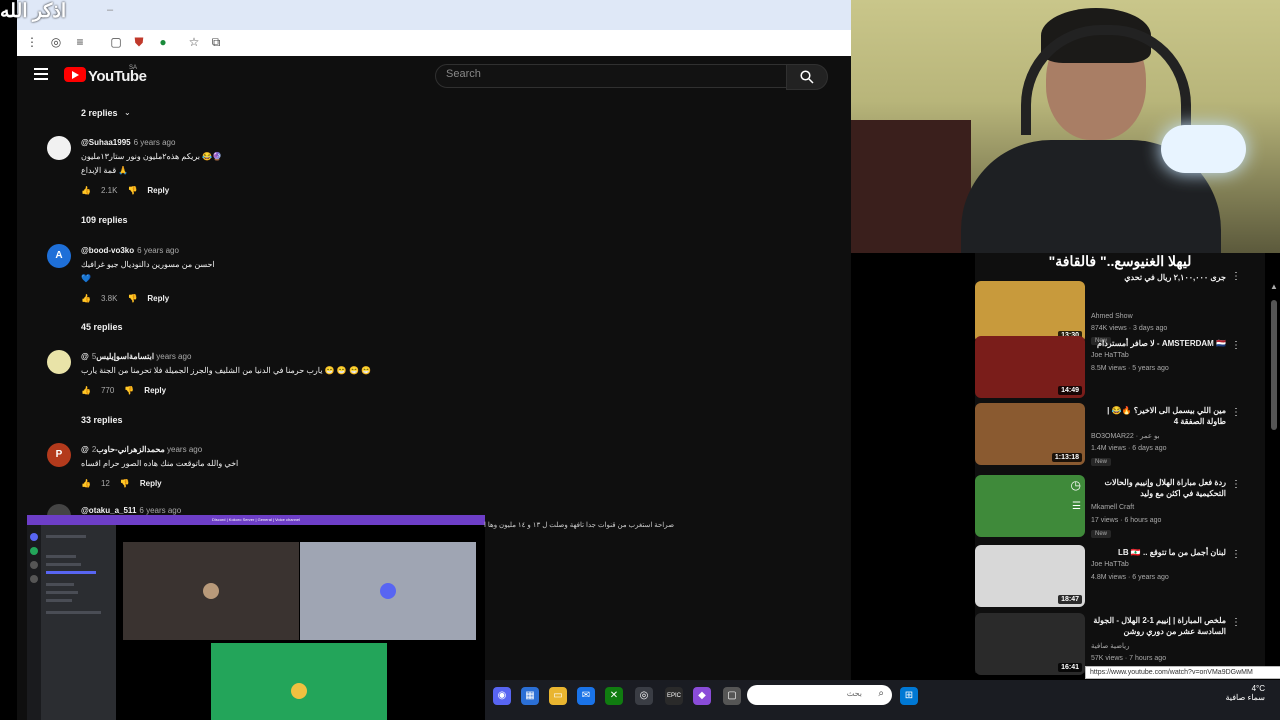  What do you see at coordinates (116, 42) in the screenshot?
I see `extensions-icon: ▢` at bounding box center [116, 42].